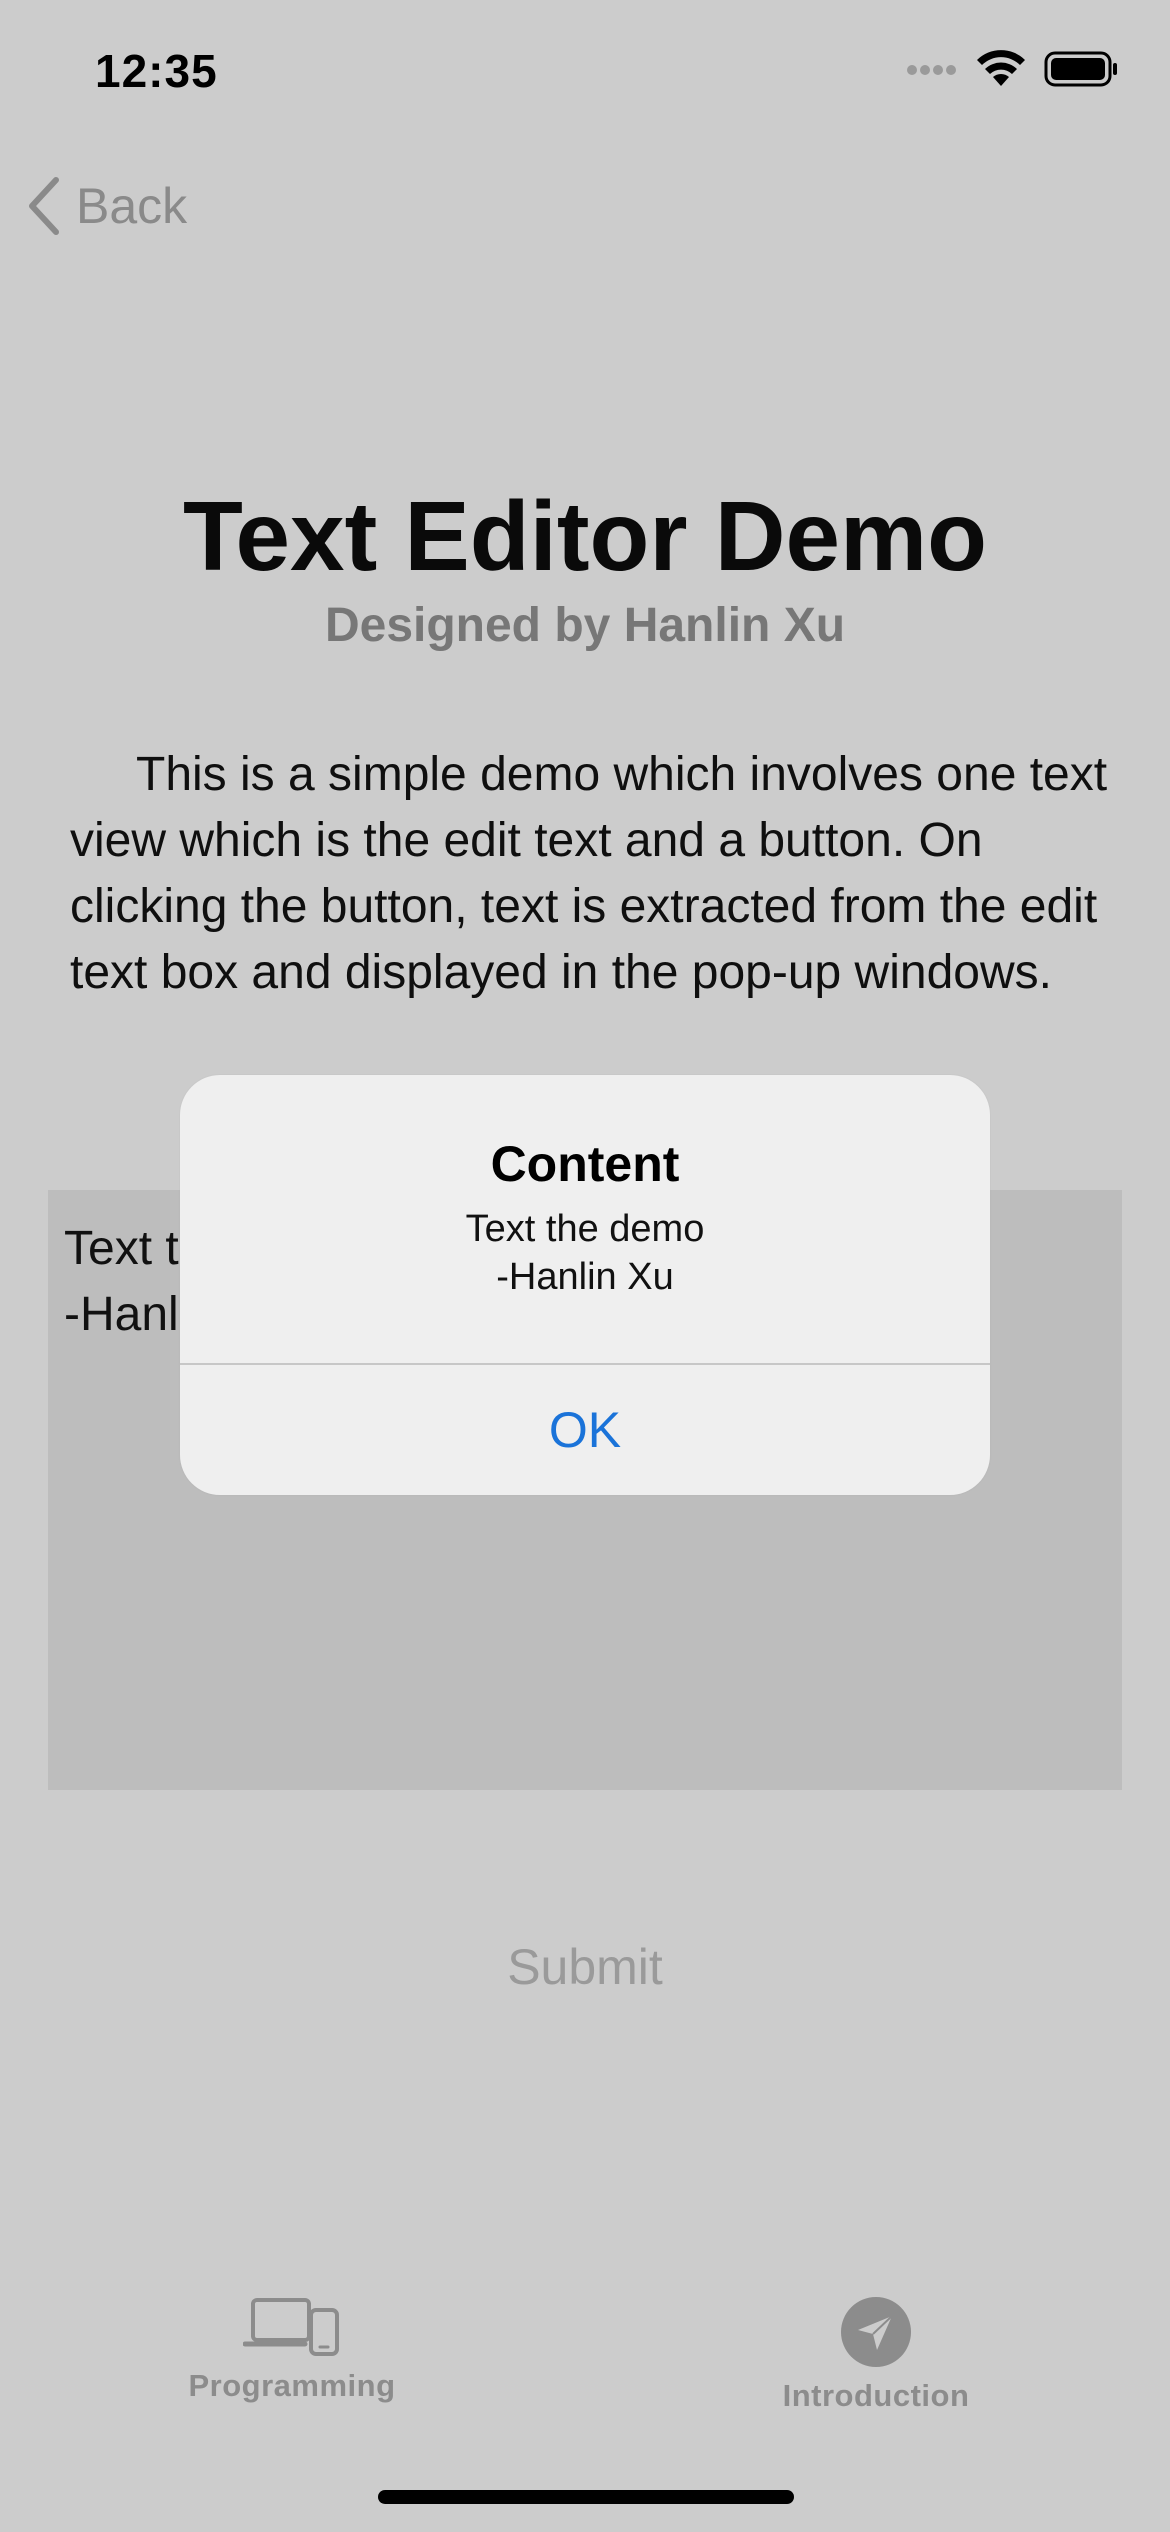 The height and width of the screenshot is (2532, 1170). What do you see at coordinates (585, 1430) in the screenshot?
I see `ok-button: OK` at bounding box center [585, 1430].